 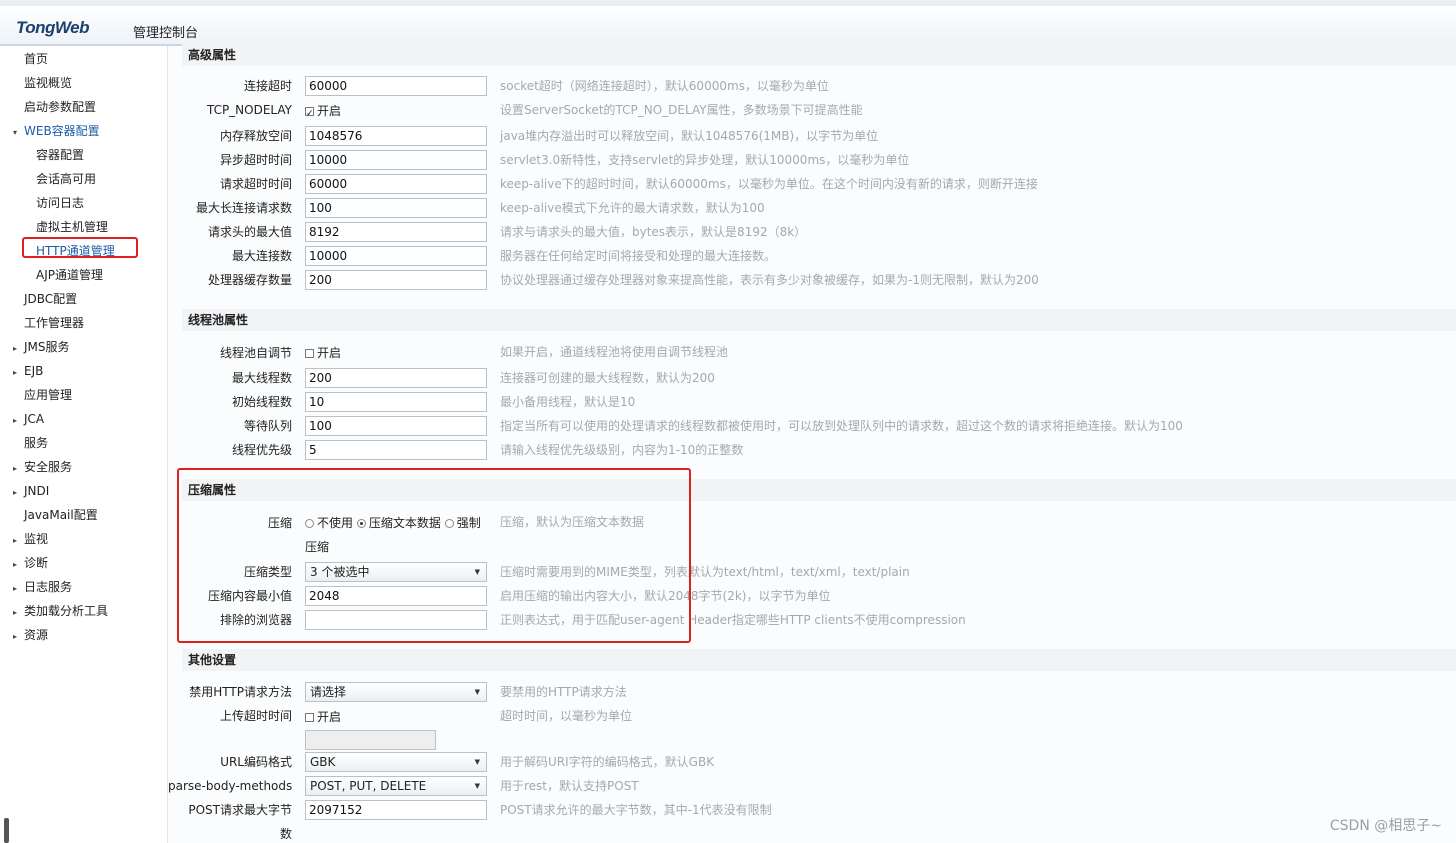 What do you see at coordinates (638, 256) in the screenshot?
I see `desc-max-conn: 服务器在任何给定时间将接受和处理的最大连接数。` at bounding box center [638, 256].